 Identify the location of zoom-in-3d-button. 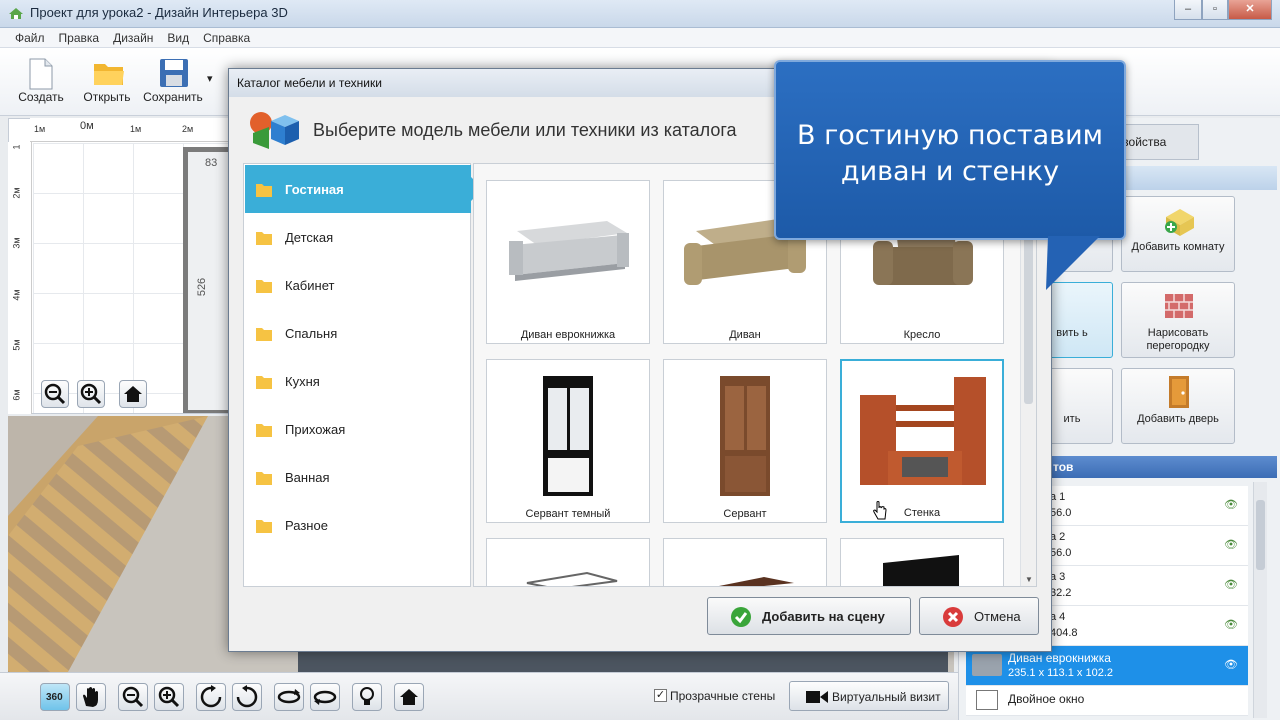
(169, 697).